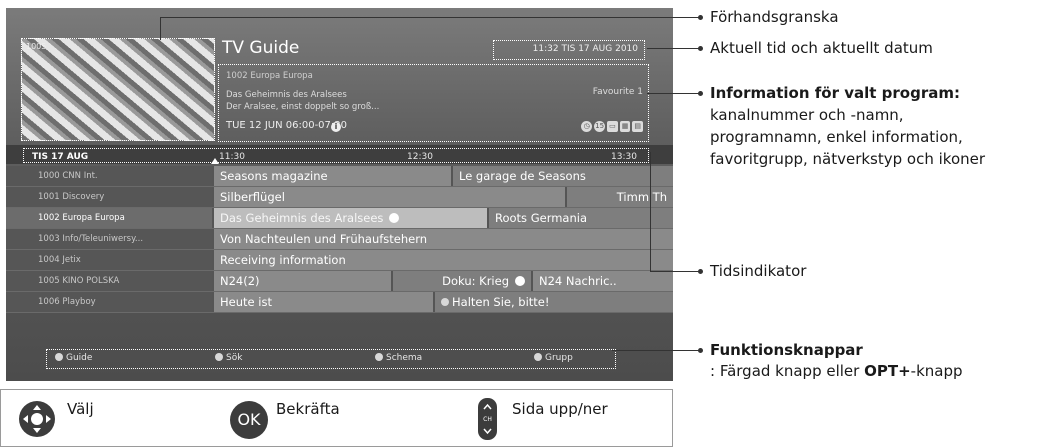  Describe the element at coordinates (617, 92) in the screenshot. I see `favourite-group: Favourite 1` at that location.